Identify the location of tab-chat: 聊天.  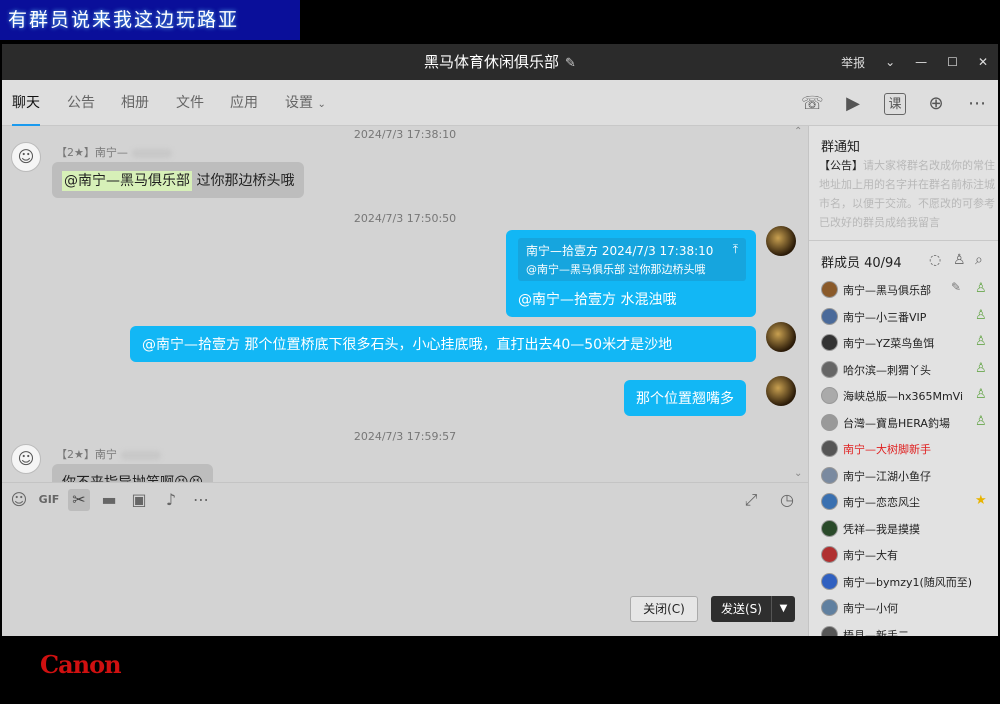
(26, 103).